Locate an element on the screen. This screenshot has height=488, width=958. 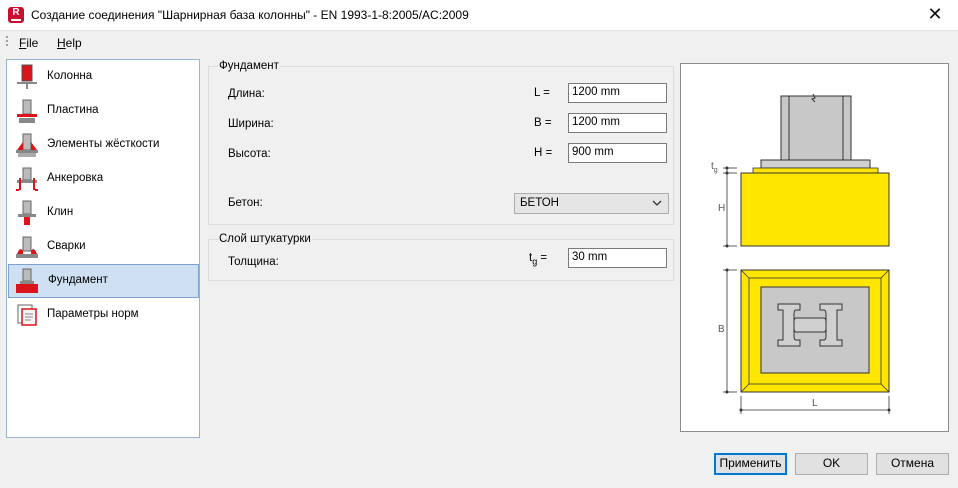
nav-item-anchorage: Анкеровка is located at coordinates (103, 179).